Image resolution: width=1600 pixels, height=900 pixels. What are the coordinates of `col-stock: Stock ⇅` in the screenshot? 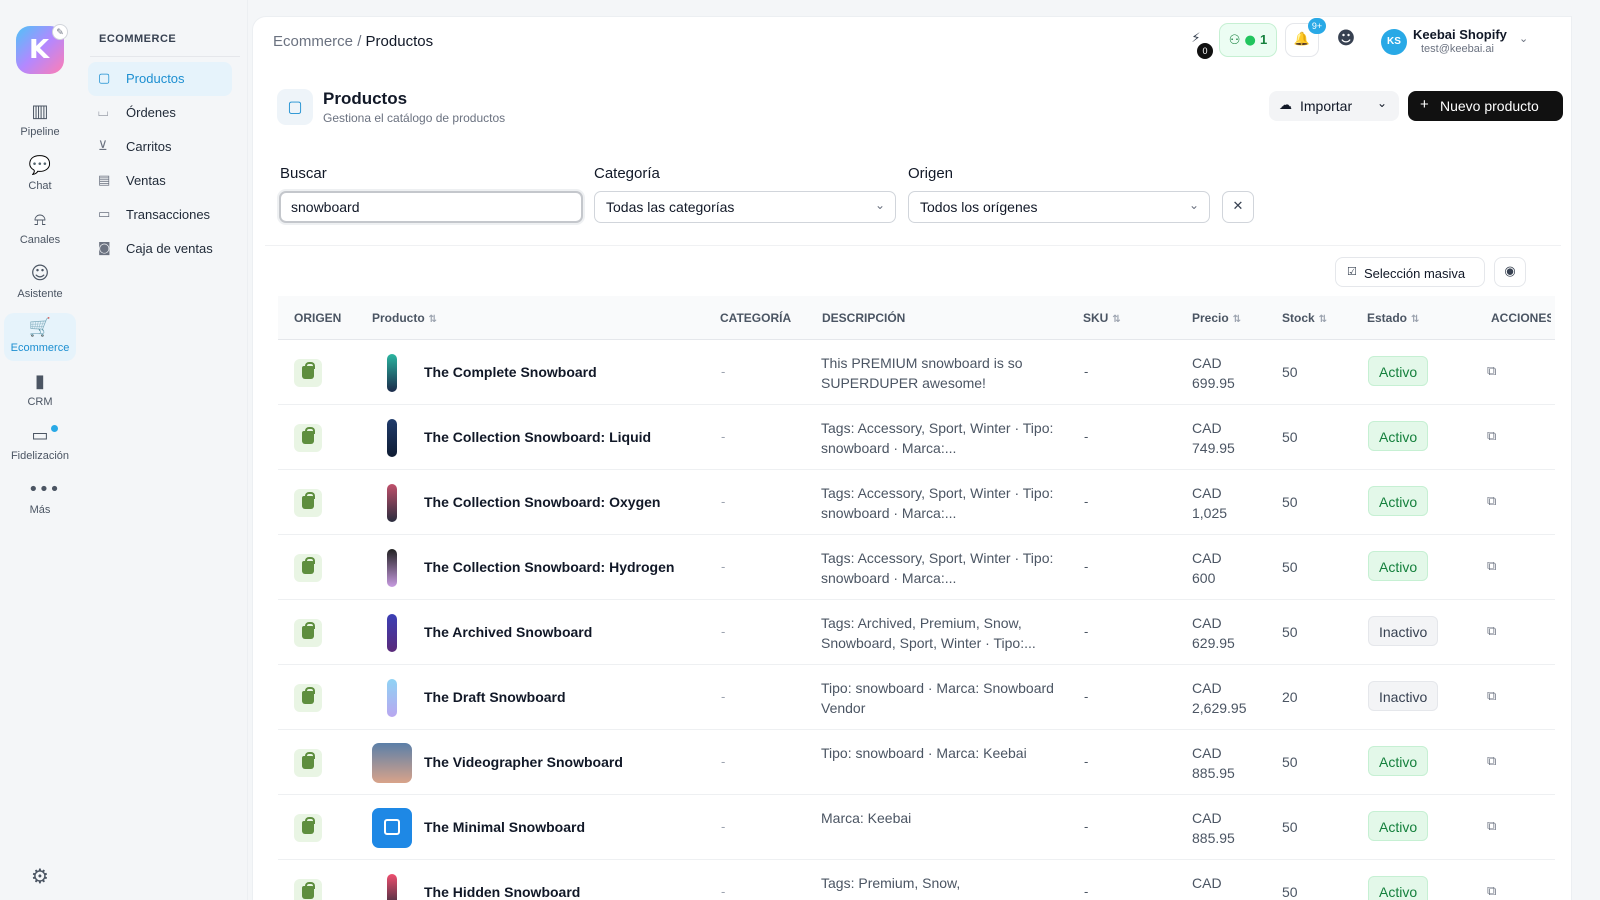 It's located at (1304, 318).